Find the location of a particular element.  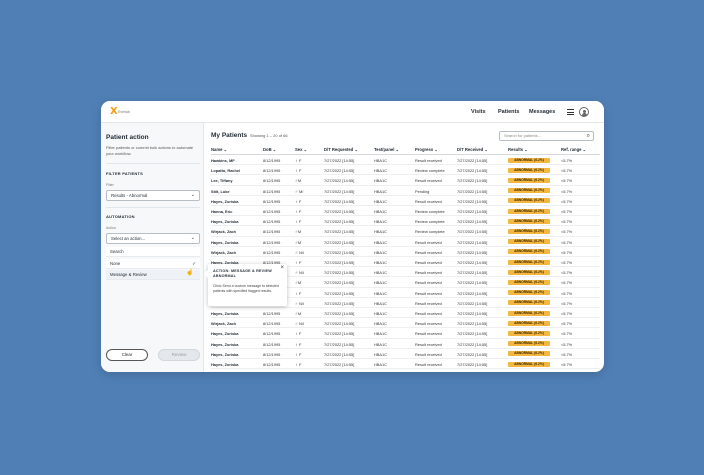

column-header-received: D/T Received ⌄ is located at coordinates (472, 149).